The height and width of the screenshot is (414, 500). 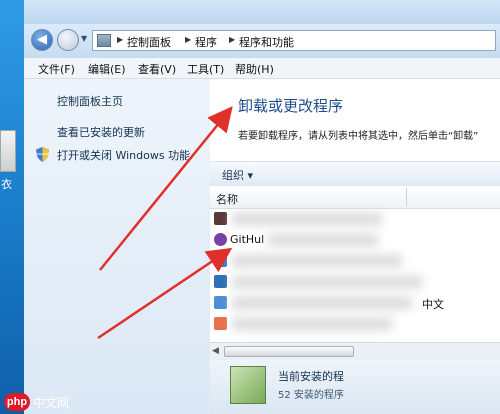 What do you see at coordinates (17, 402) in the screenshot?
I see `watermark-logo: php` at bounding box center [17, 402].